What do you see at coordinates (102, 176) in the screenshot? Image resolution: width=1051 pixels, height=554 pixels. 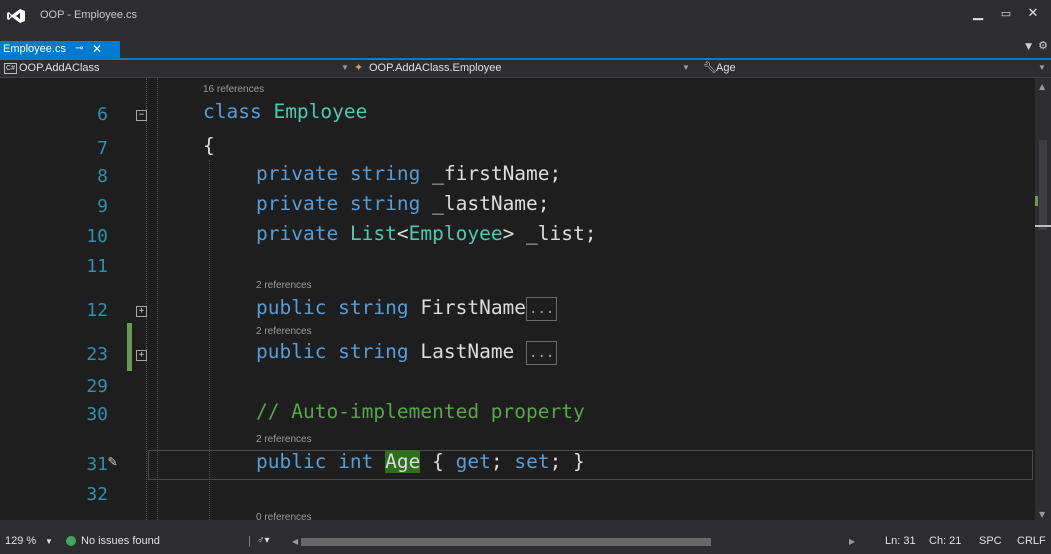 I see `line-number: 8` at bounding box center [102, 176].